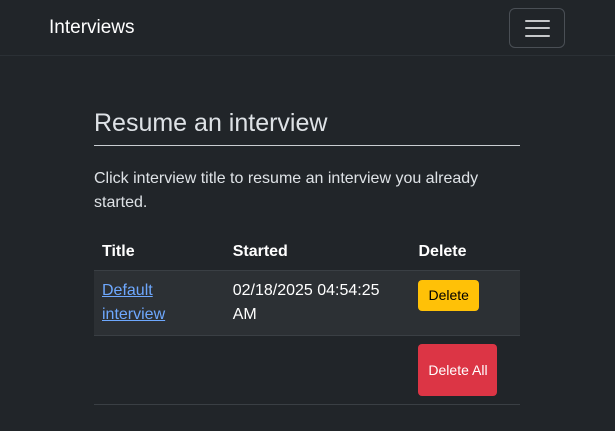  I want to click on column-header-title: Title, so click(159, 252).